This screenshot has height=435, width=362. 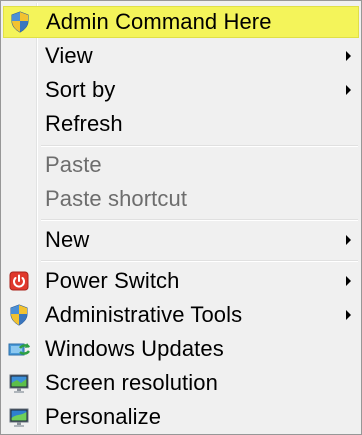 I want to click on menu-item-paste-shortcut: Paste shortcut, so click(x=181, y=199).